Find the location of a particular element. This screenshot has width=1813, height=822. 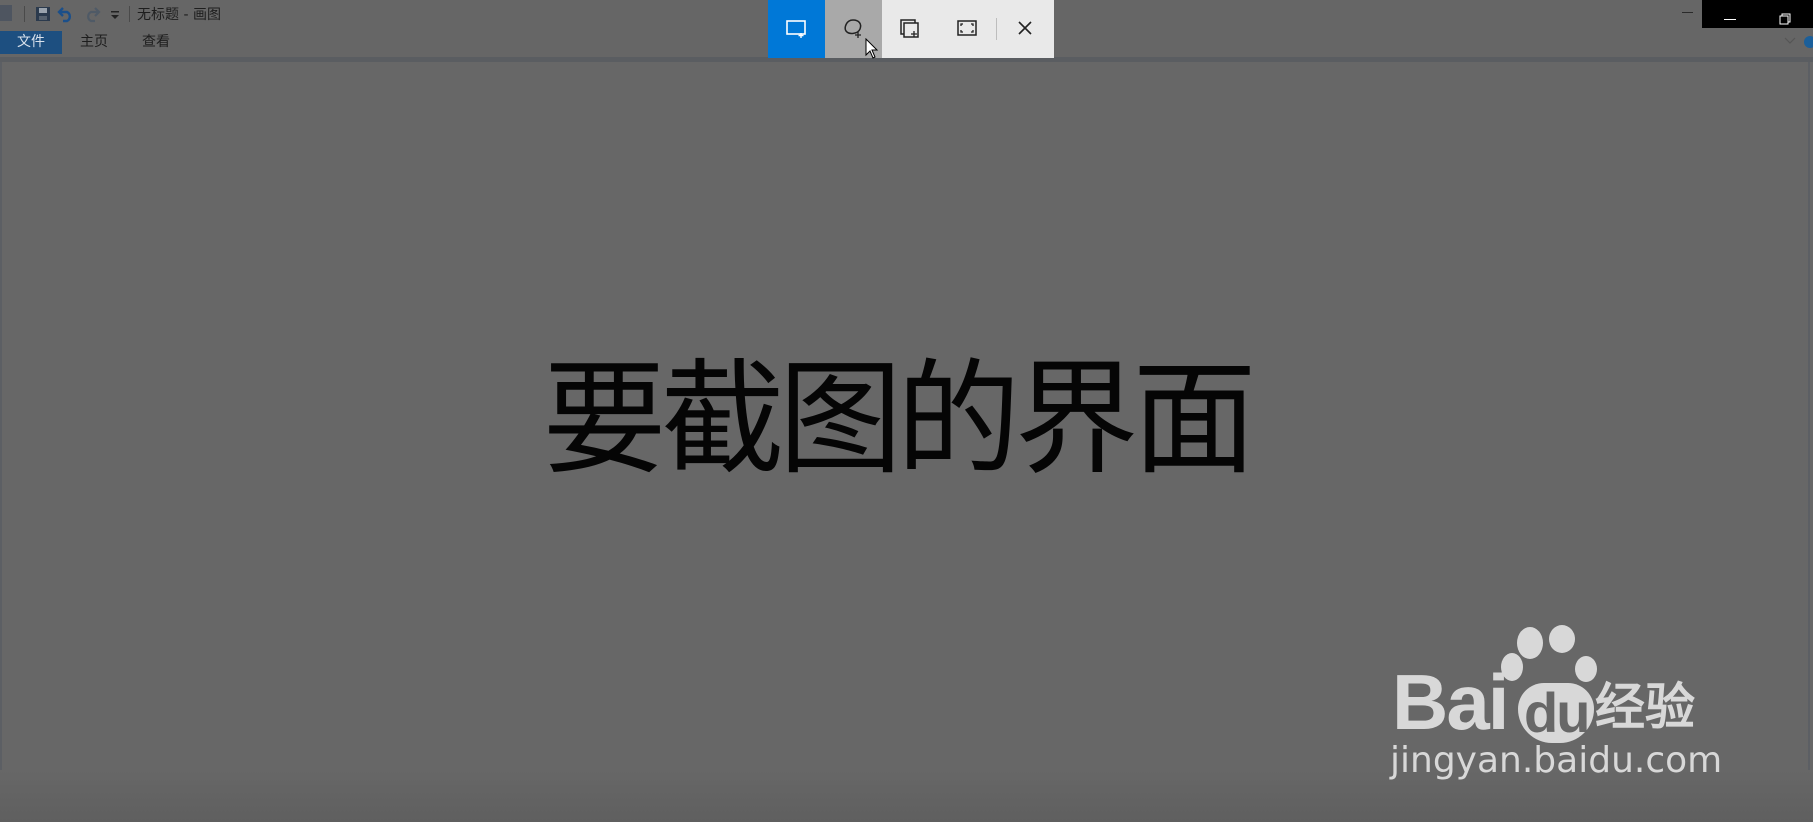

baidu-logo-text: Bai is located at coordinates (1450, 702).